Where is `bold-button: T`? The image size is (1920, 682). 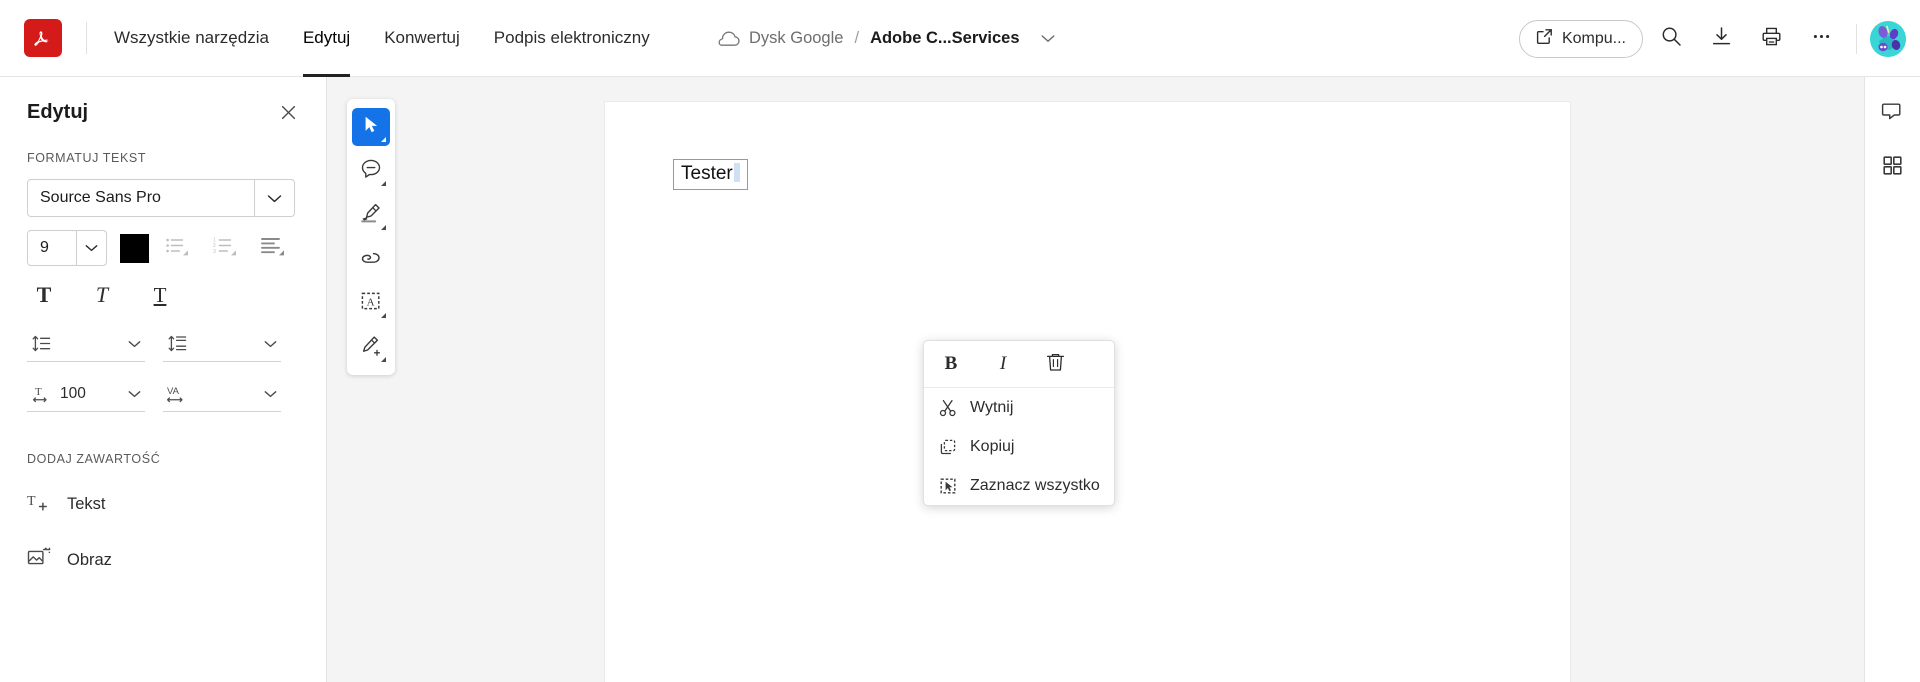 bold-button: T is located at coordinates (44, 295).